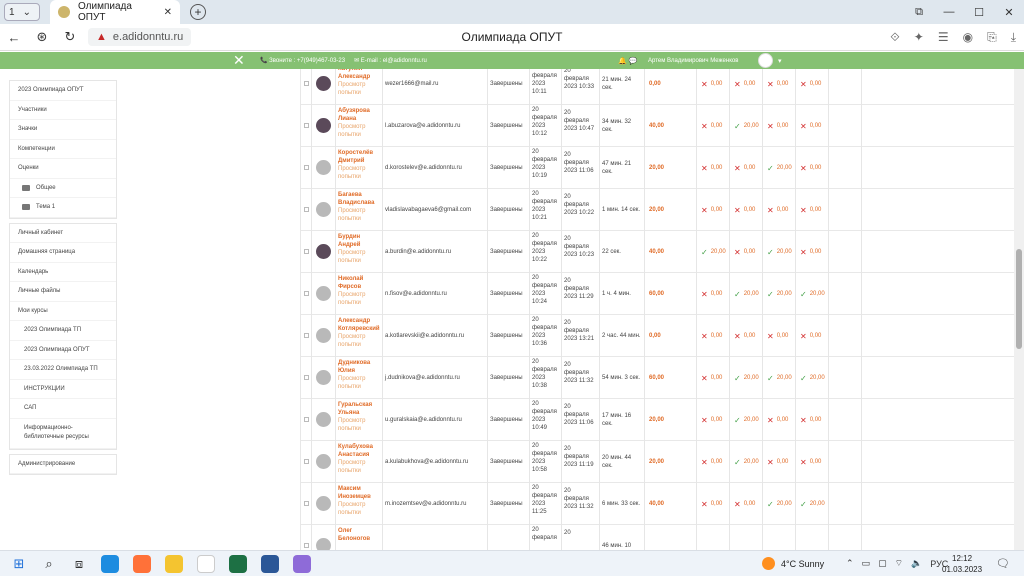  Describe the element at coordinates (19, 564) in the screenshot. I see `windows-start-icon: ⊞` at that location.